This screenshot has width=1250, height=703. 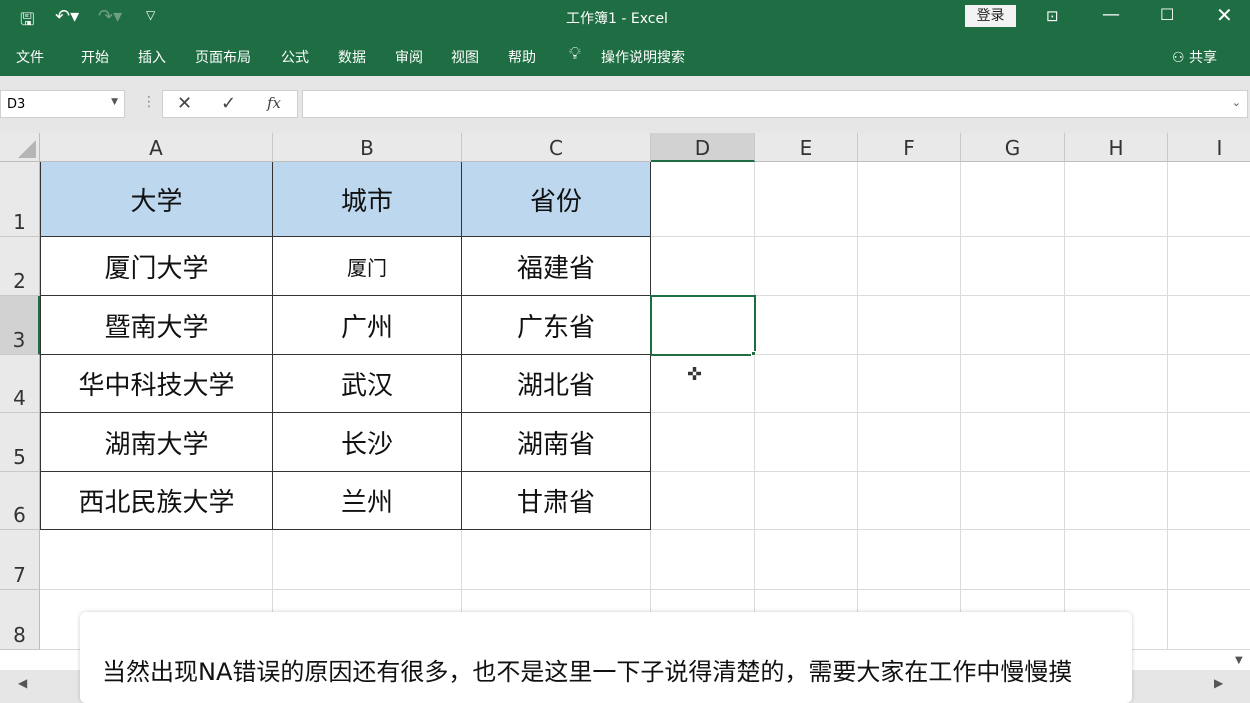 What do you see at coordinates (95, 57) in the screenshot?
I see `tab-home: 开始` at bounding box center [95, 57].